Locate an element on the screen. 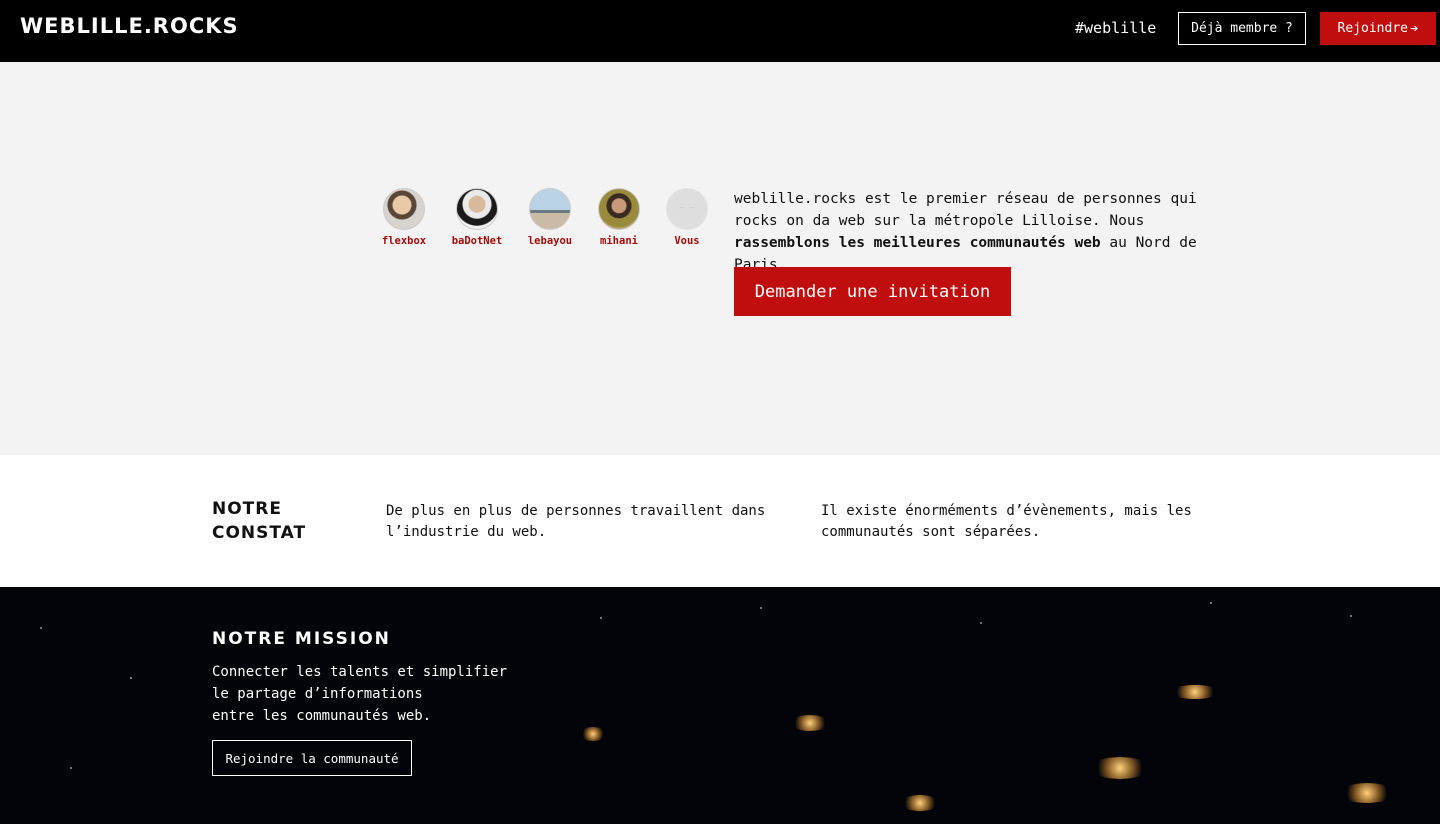 This screenshot has width=1440, height=824. member-mihani: mihani is located at coordinates (619, 217).